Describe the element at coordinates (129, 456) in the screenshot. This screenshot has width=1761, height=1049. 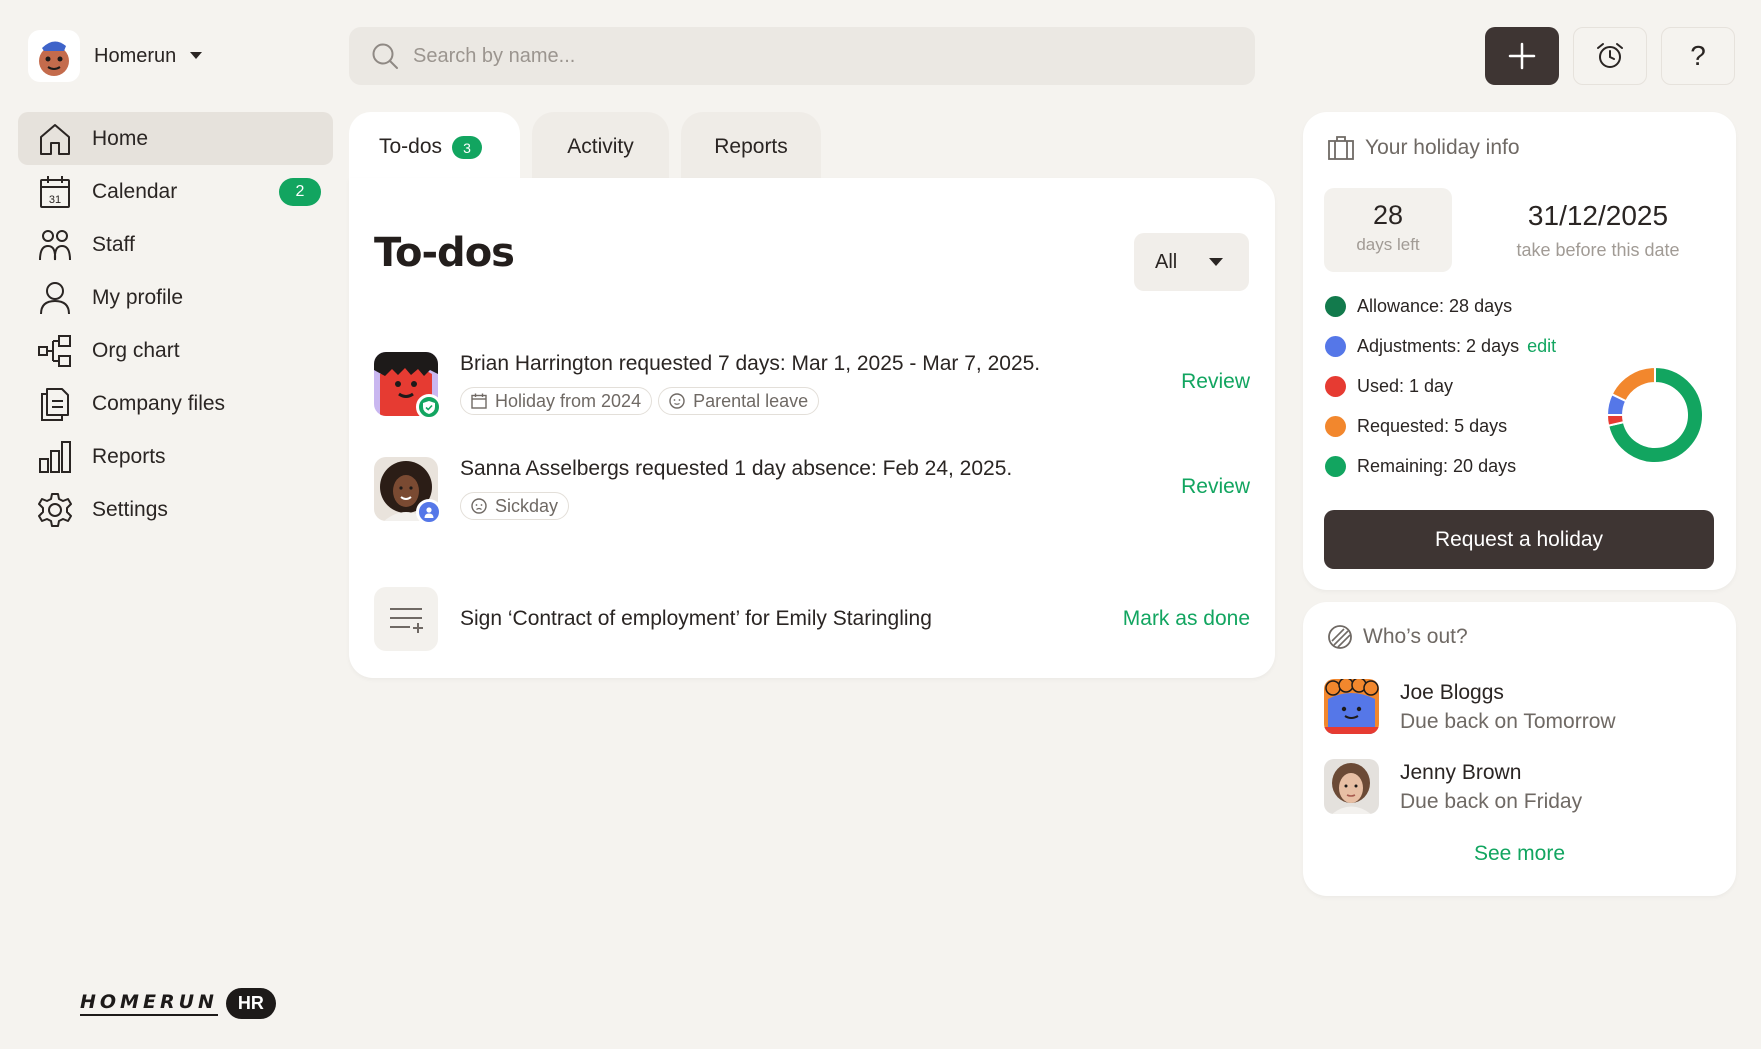
I see `sidebar-item-label: Reports` at that location.